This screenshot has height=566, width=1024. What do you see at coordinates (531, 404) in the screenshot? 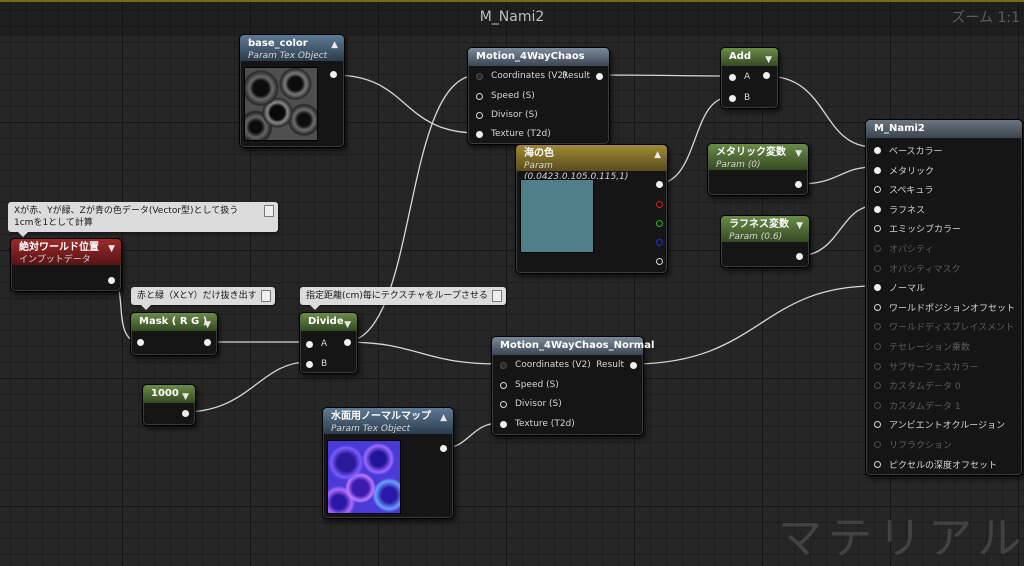
I see `motion2-input-divisor: Divisor (S)` at bounding box center [531, 404].